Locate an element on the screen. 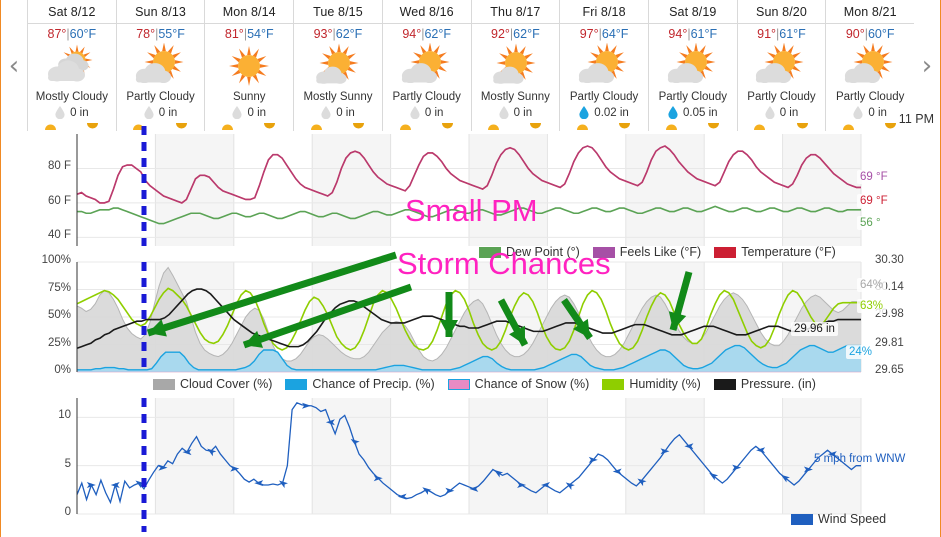 This screenshot has width=941, height=537. legend-item: Wind Speed is located at coordinates (838, 519).